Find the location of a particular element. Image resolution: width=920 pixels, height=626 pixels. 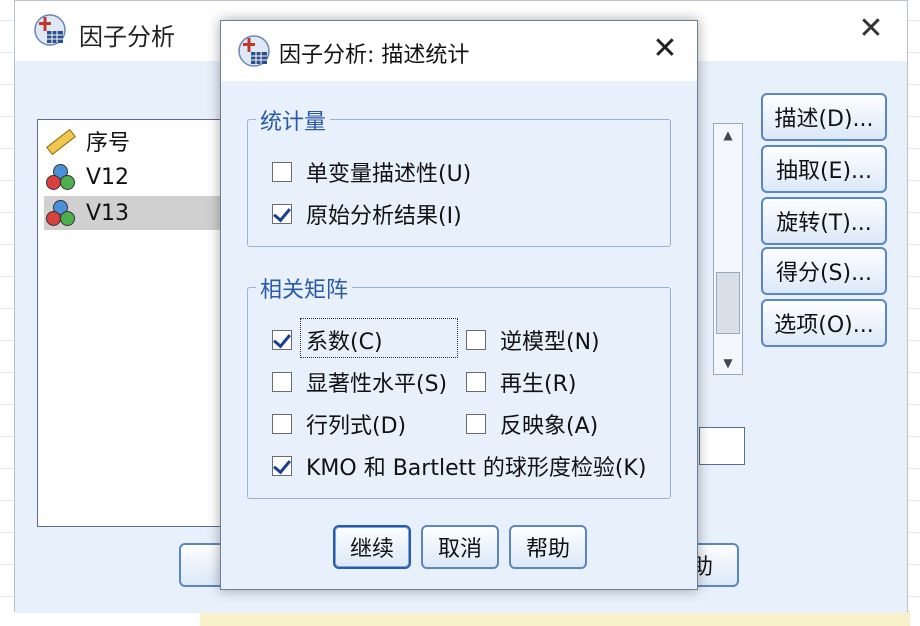

significance-levels-checkbox: 显著性水平(S) is located at coordinates (359, 382).